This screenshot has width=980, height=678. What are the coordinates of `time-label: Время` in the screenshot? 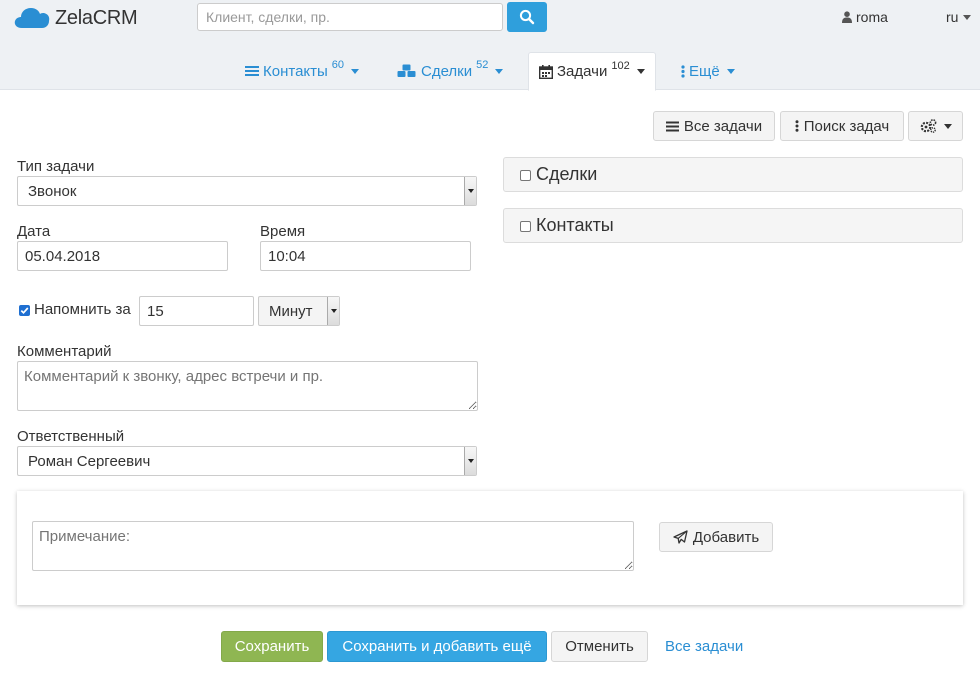 It's located at (283, 231).